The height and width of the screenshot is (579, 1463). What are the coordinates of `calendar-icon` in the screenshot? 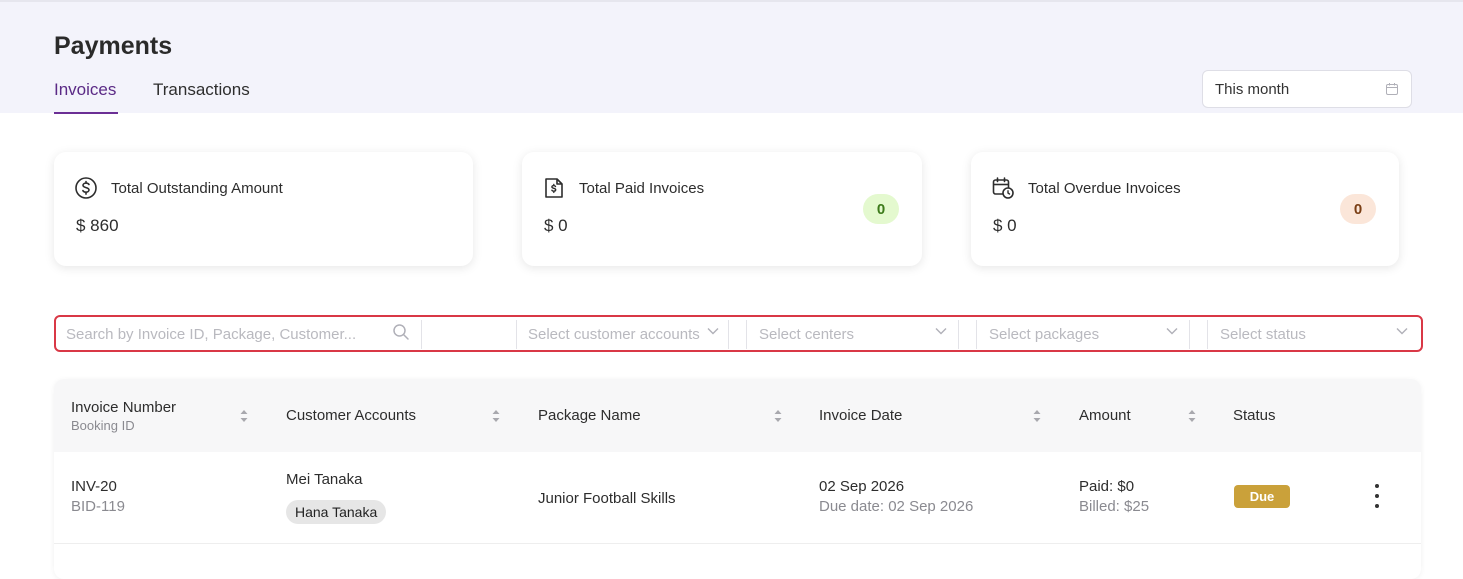 It's located at (1392, 89).